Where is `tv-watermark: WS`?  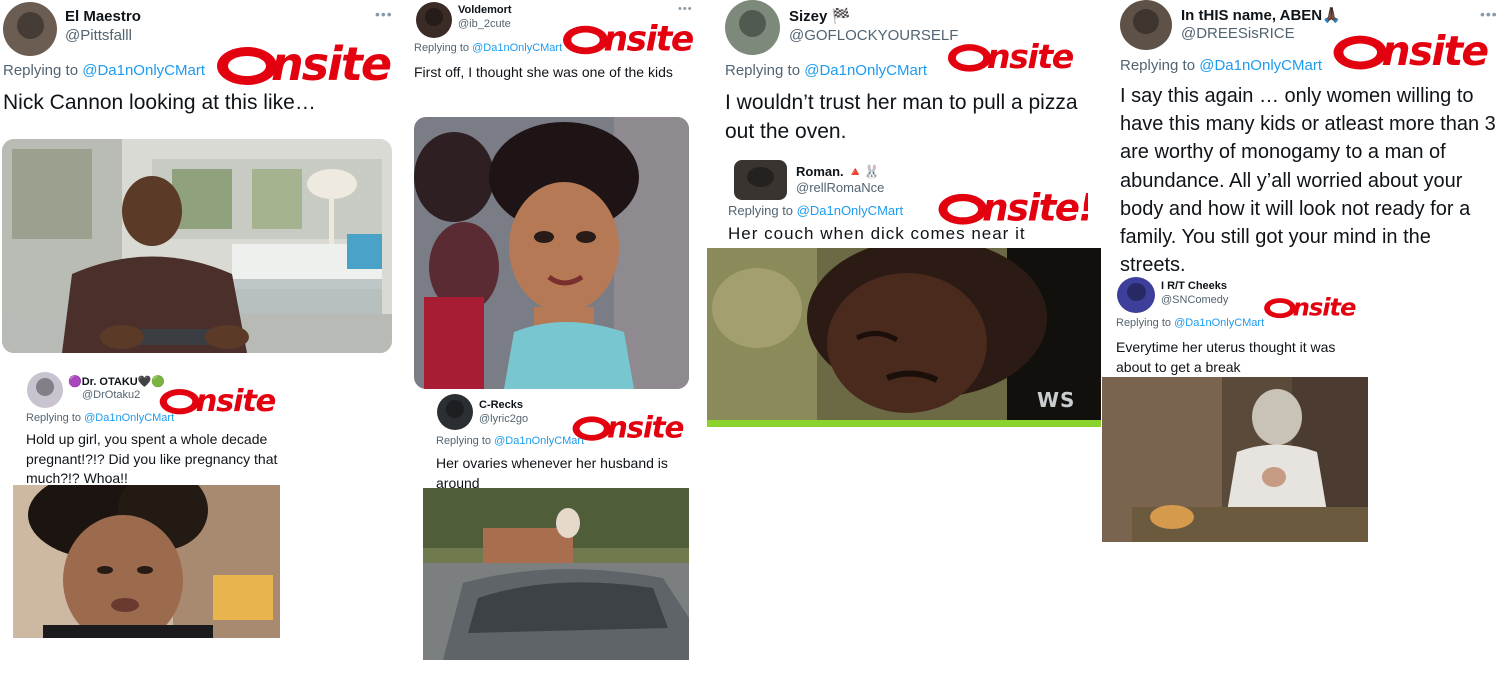
tv-watermark: WS is located at coordinates (1056, 400).